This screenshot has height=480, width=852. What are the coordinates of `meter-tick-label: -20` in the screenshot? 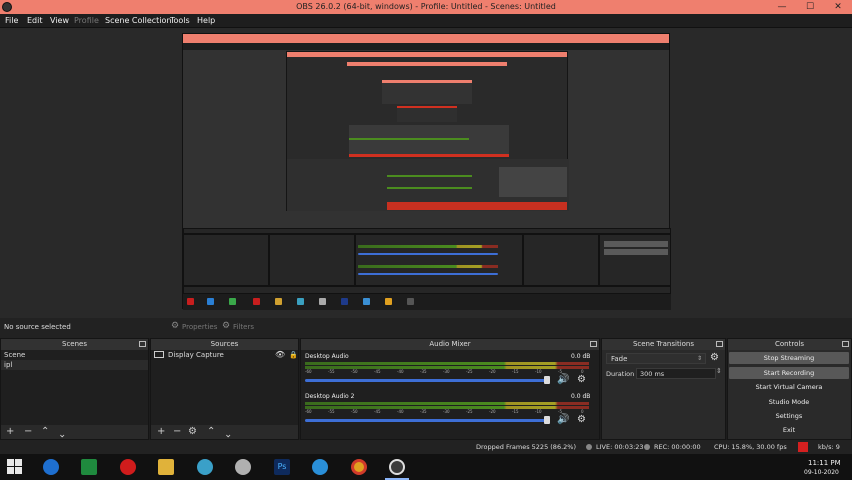 It's located at (492, 371).